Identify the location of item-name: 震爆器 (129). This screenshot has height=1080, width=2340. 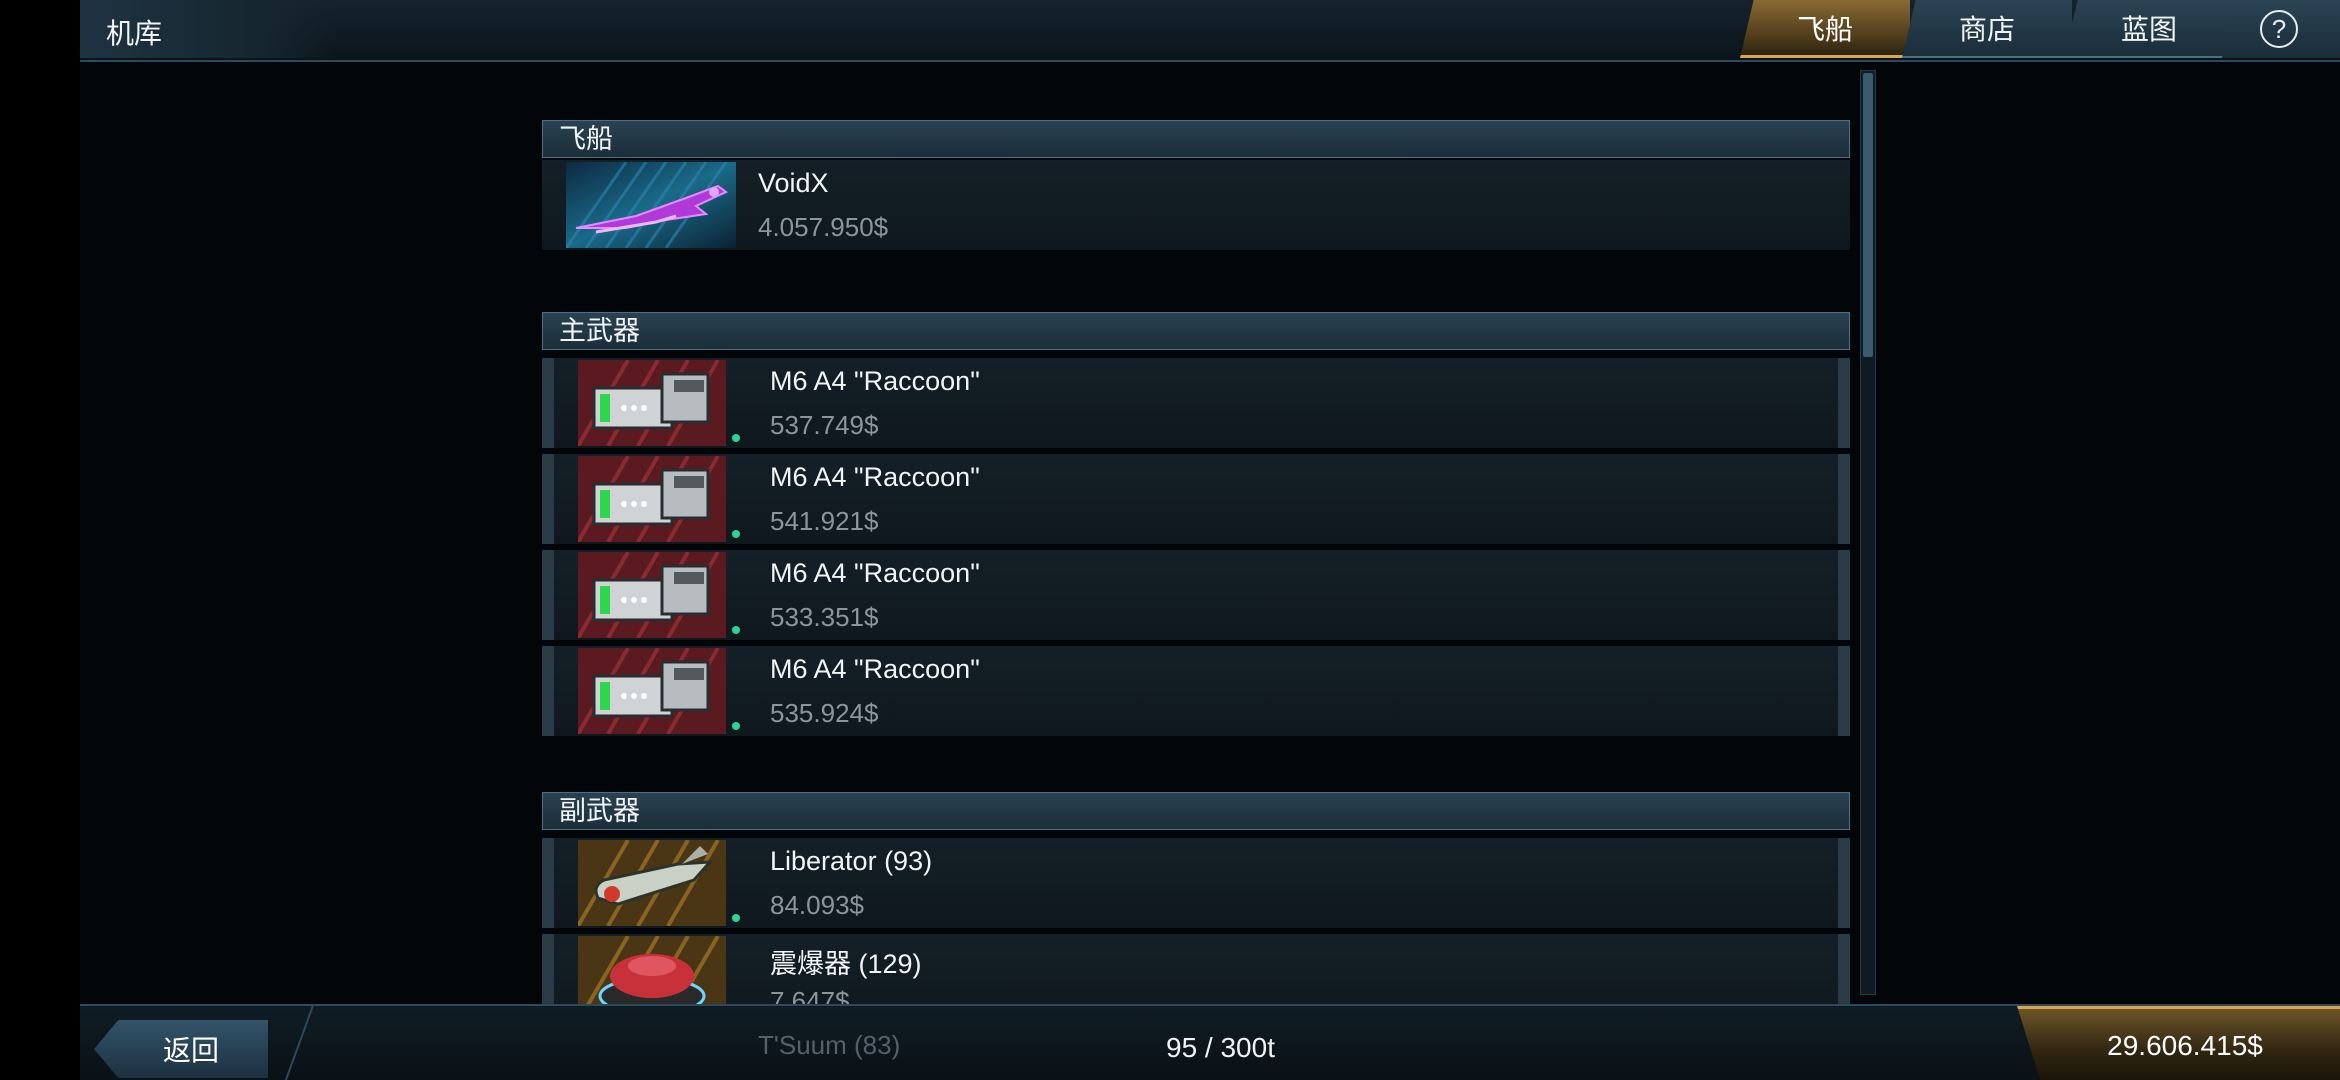
(846, 964).